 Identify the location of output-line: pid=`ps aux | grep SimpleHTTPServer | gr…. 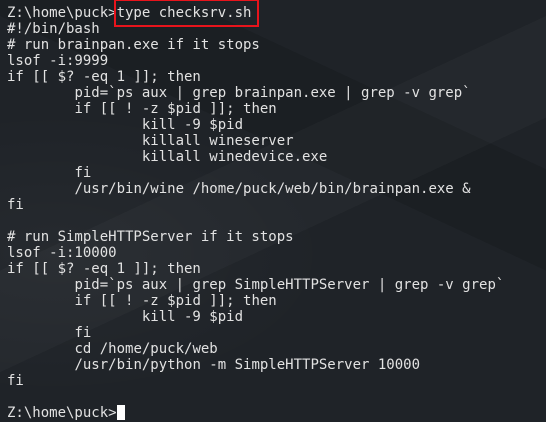
(256, 285).